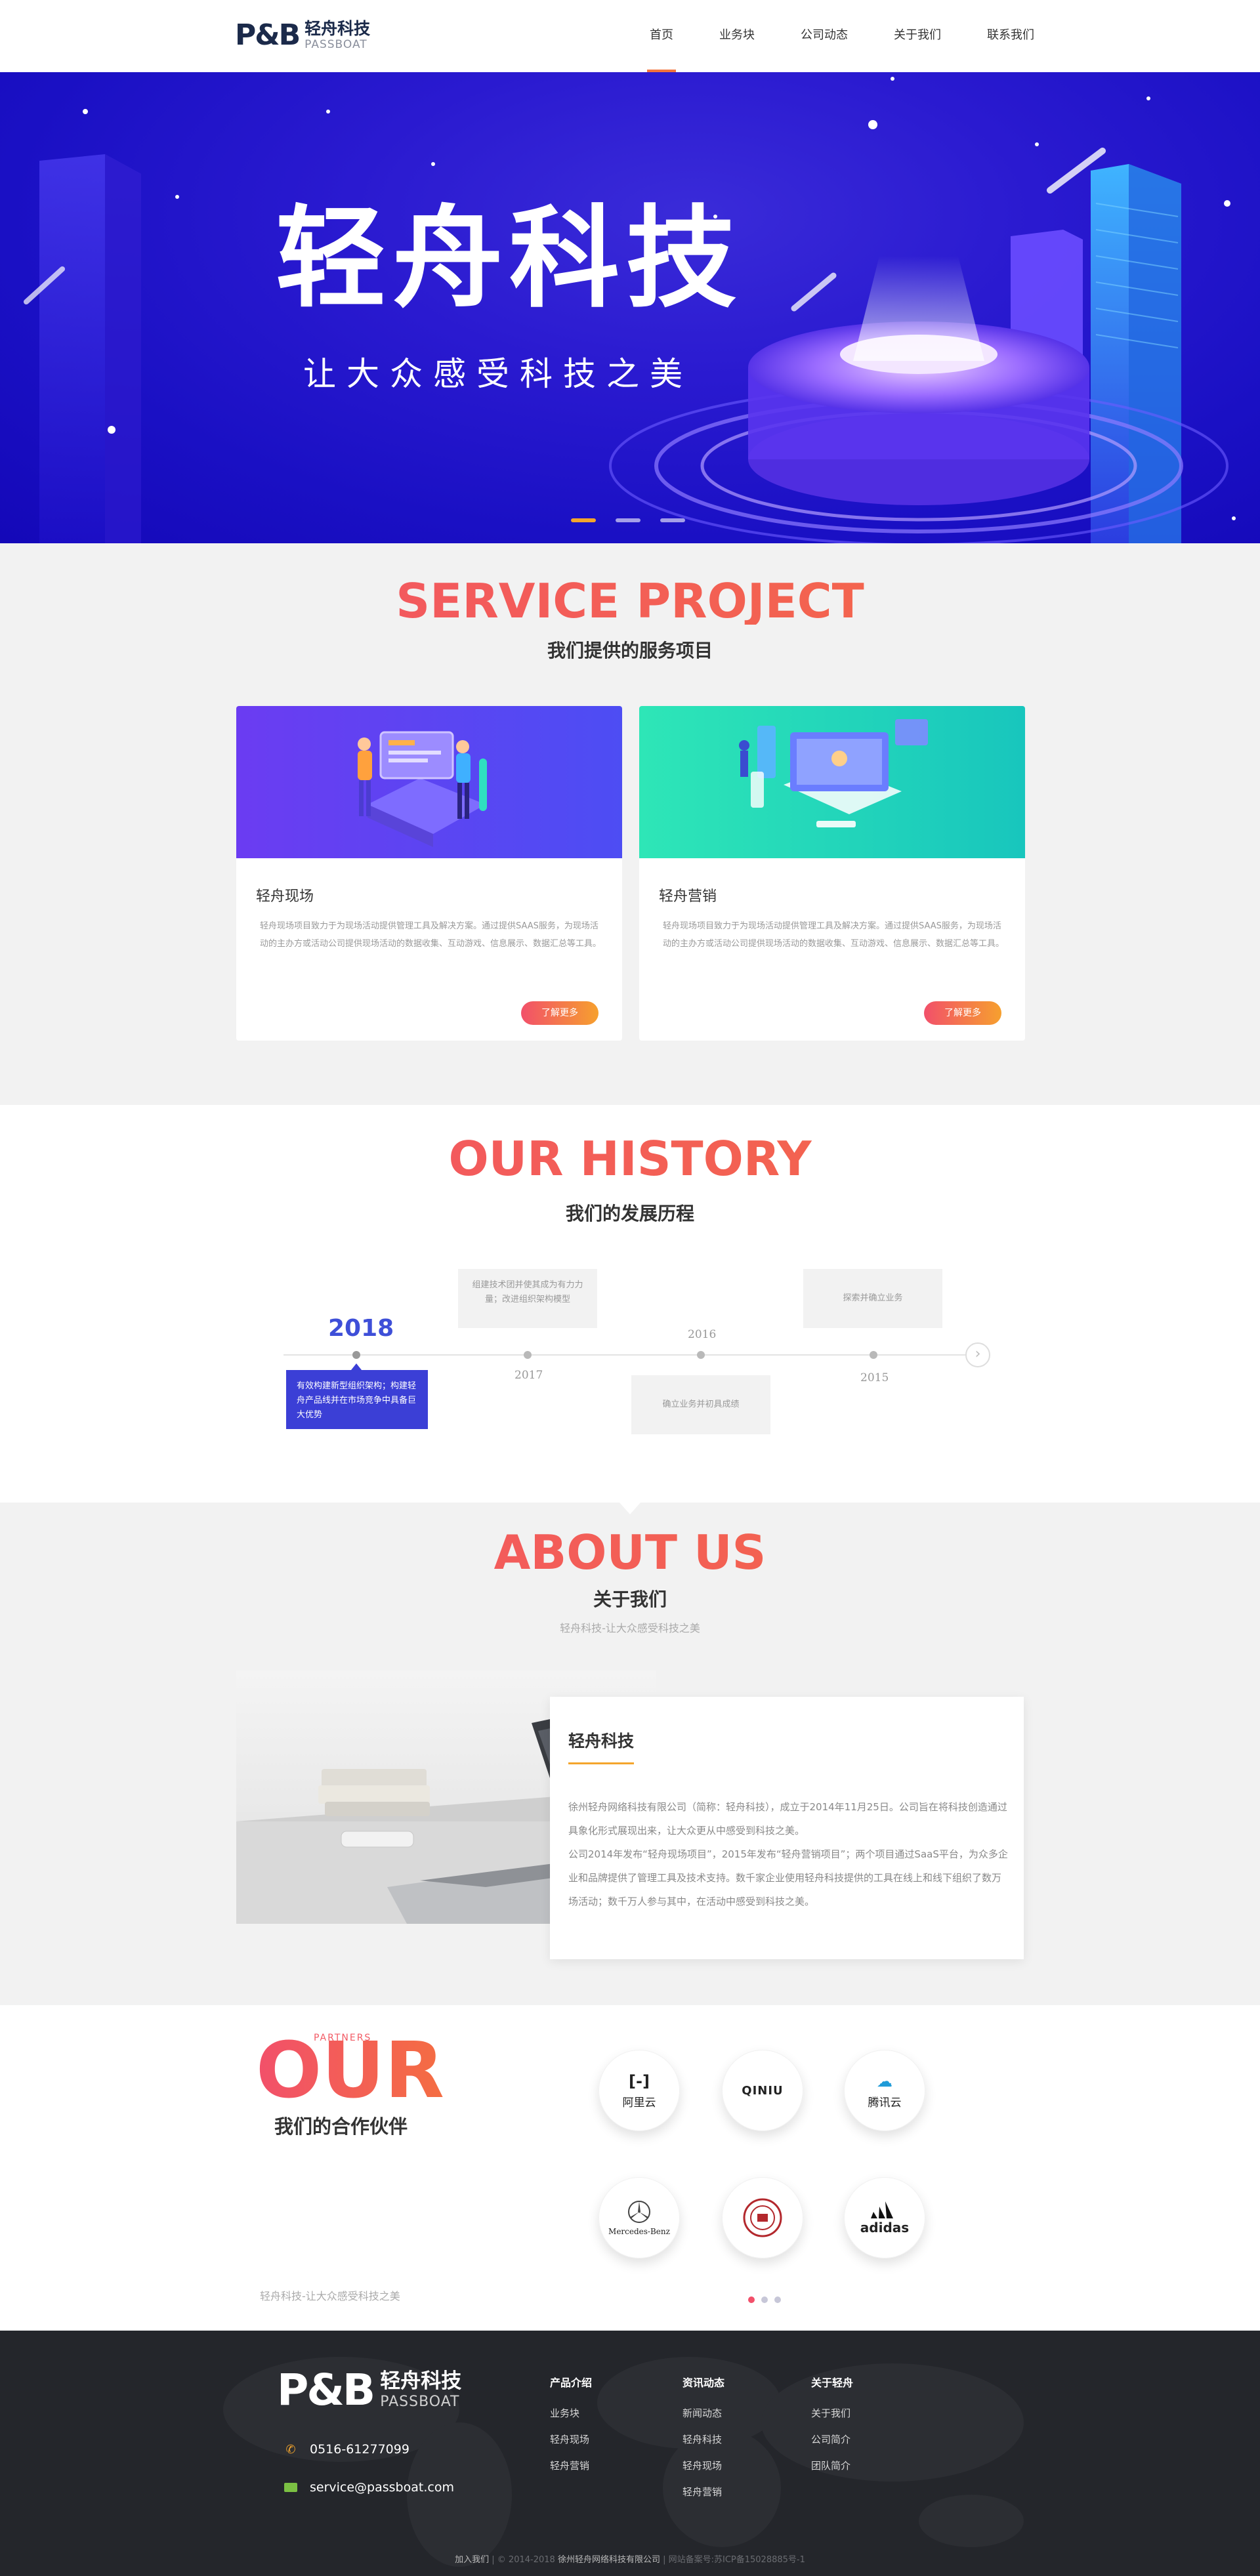 This screenshot has width=1260, height=2576. I want to click on partner-logo-aliyun: [-] 阿里云, so click(639, 2090).